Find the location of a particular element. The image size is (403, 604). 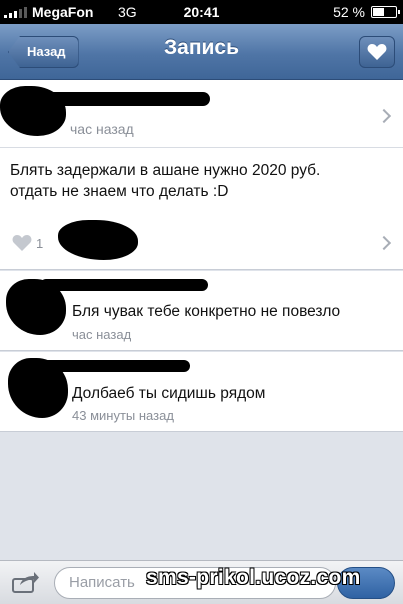

like-button is located at coordinates (377, 52).